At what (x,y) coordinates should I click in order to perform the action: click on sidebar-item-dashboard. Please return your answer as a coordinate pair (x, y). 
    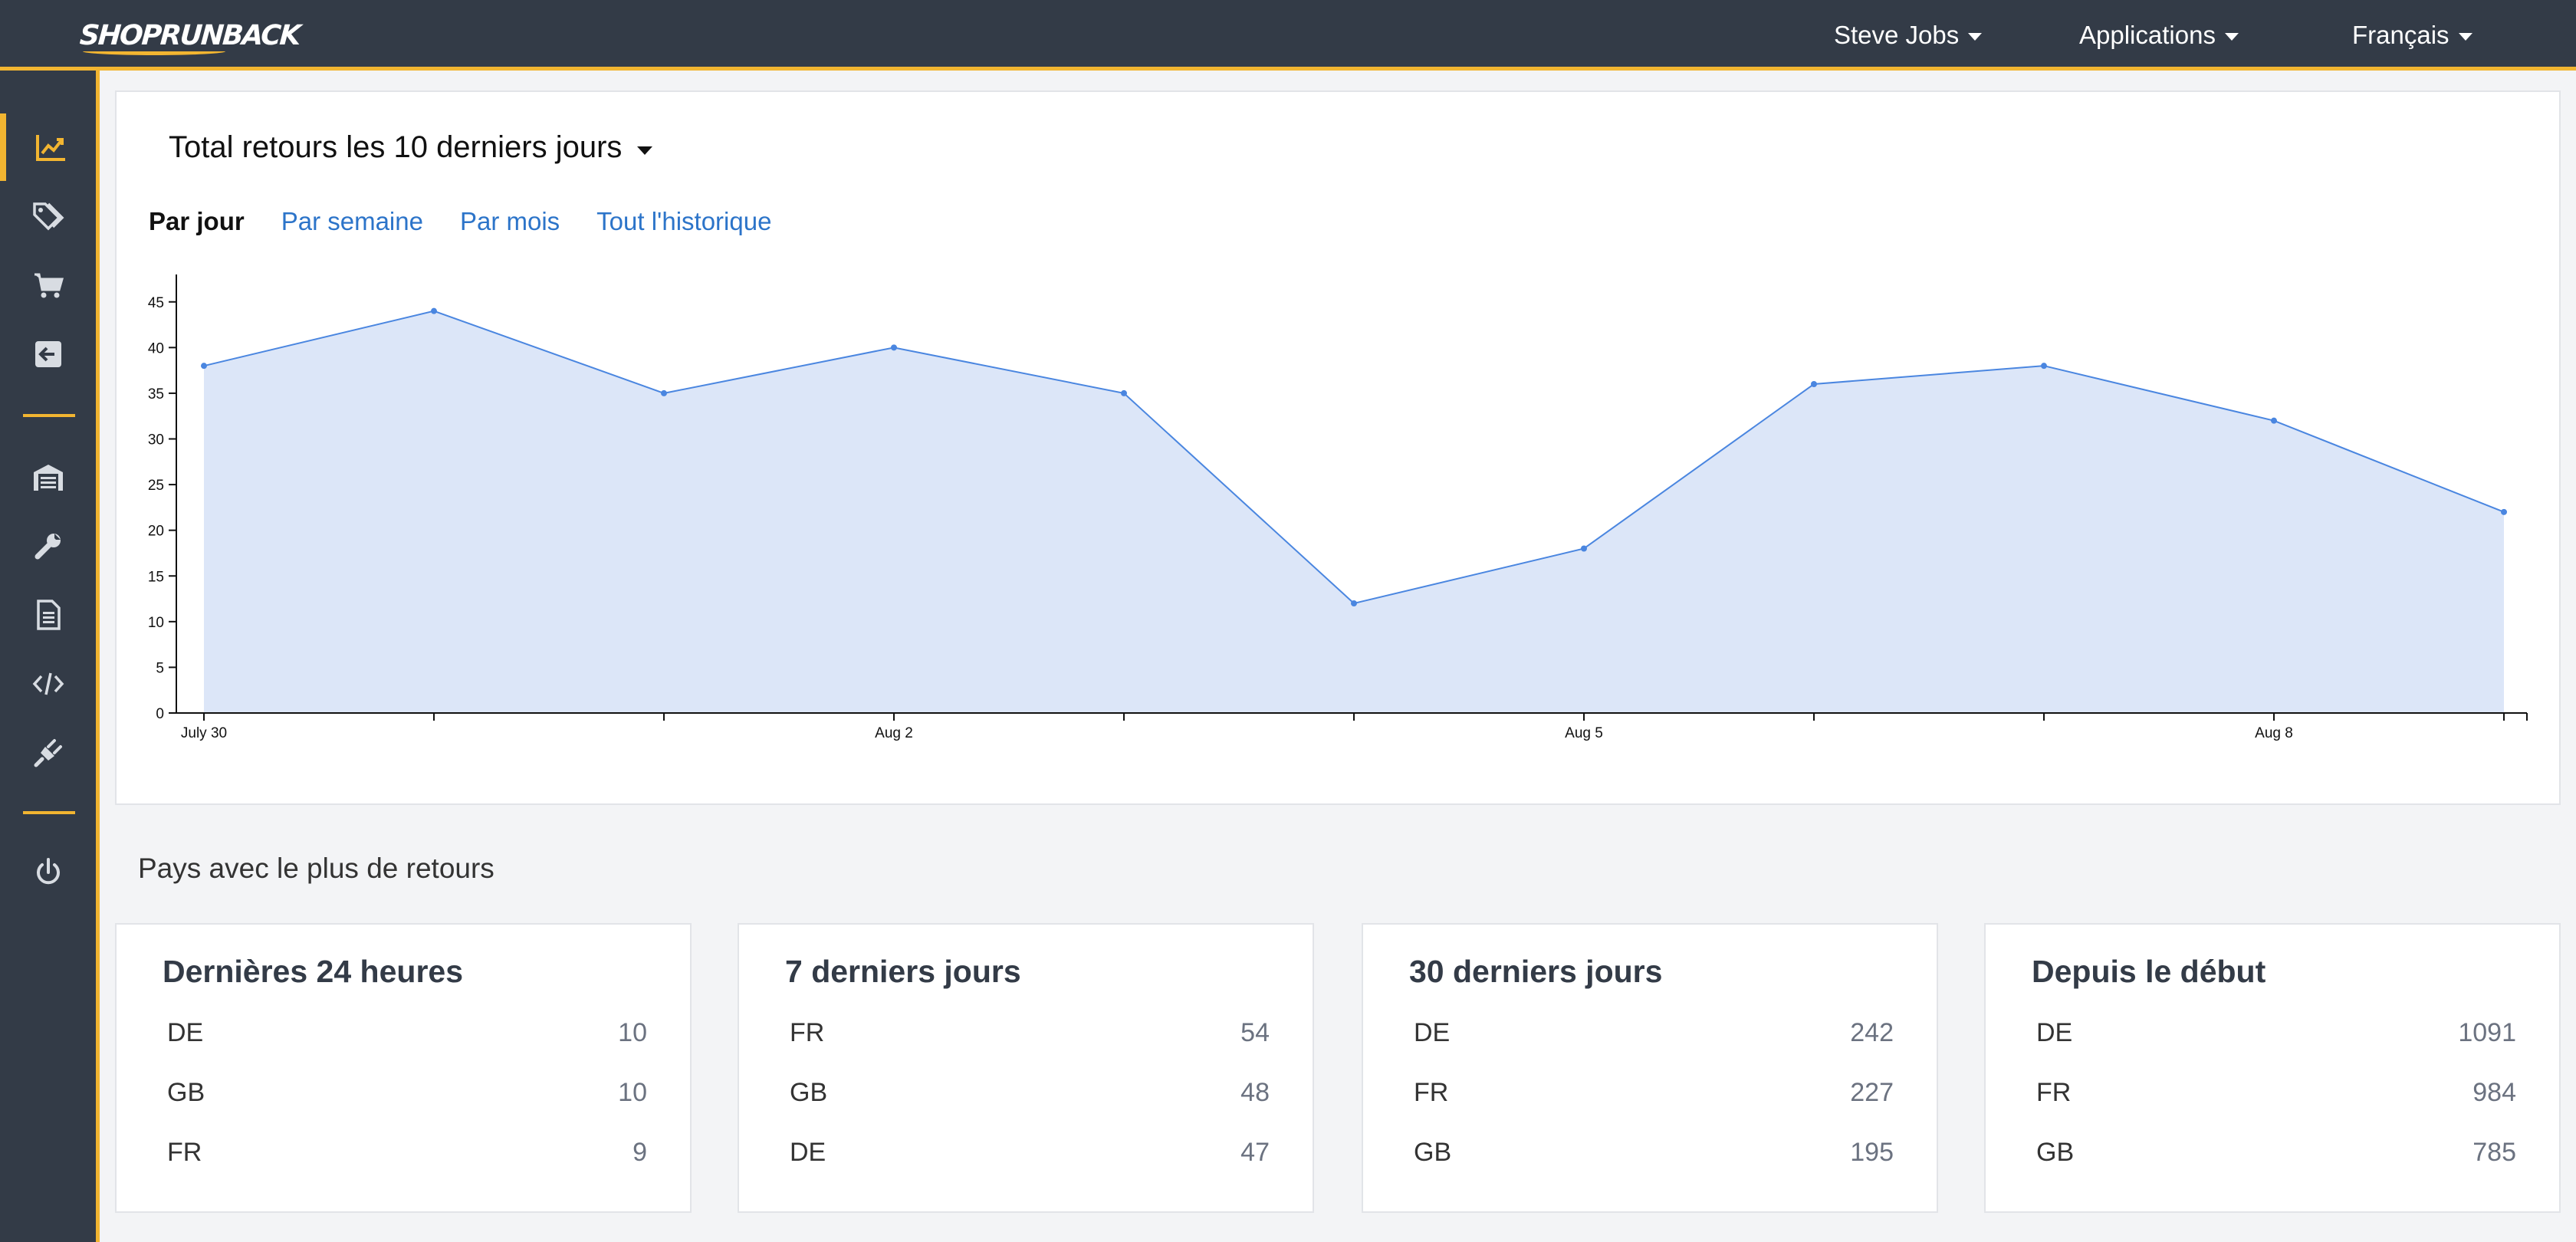
    Looking at the image, I should click on (48, 147).